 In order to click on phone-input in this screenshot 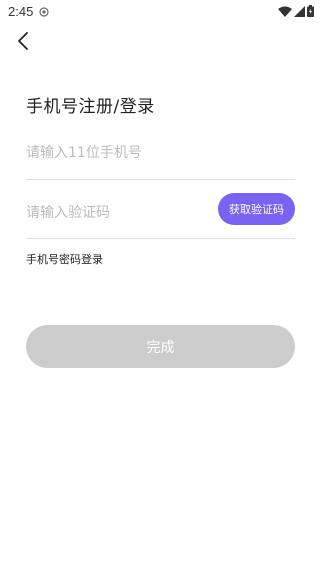, I will do `click(116, 153)`.